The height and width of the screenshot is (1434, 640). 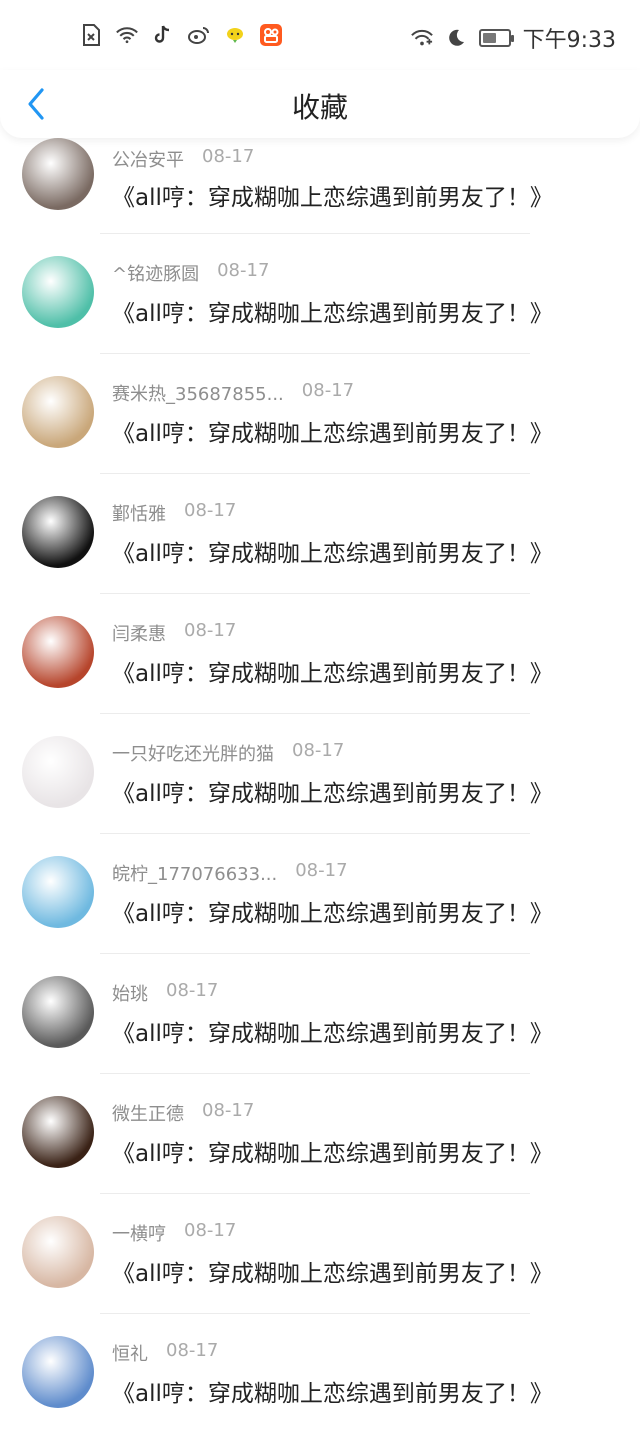 I want to click on user-name: 一只好吃还光胖的猫, so click(x=193, y=753).